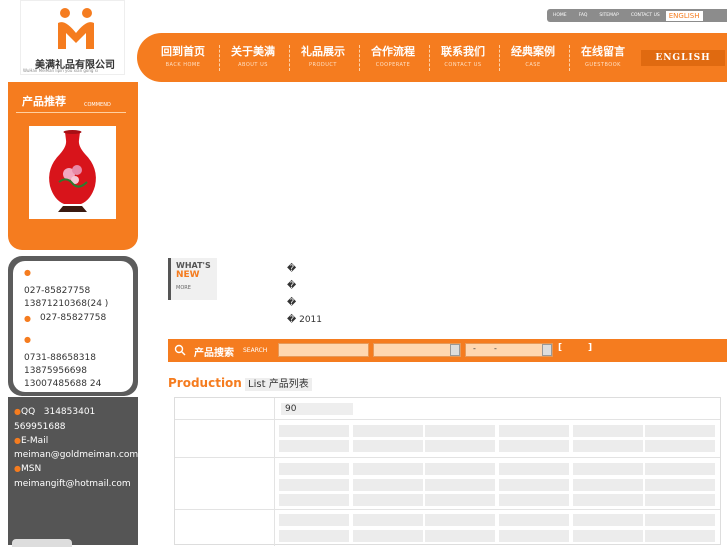 The height and width of the screenshot is (547, 727). Describe the element at coordinates (583, 15) in the screenshot. I see `toplink-faq: FAQ` at that location.